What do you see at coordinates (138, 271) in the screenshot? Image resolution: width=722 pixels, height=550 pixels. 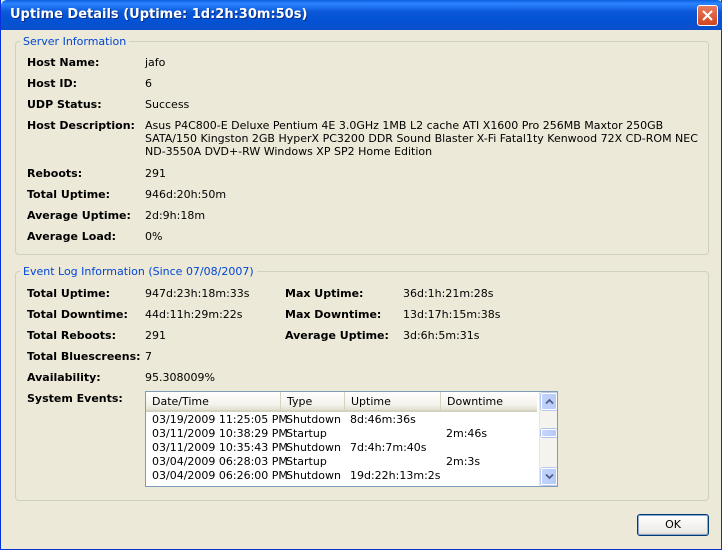 I see `event-log-information-legend: Event Log Information (Since 07/08/2007)` at bounding box center [138, 271].